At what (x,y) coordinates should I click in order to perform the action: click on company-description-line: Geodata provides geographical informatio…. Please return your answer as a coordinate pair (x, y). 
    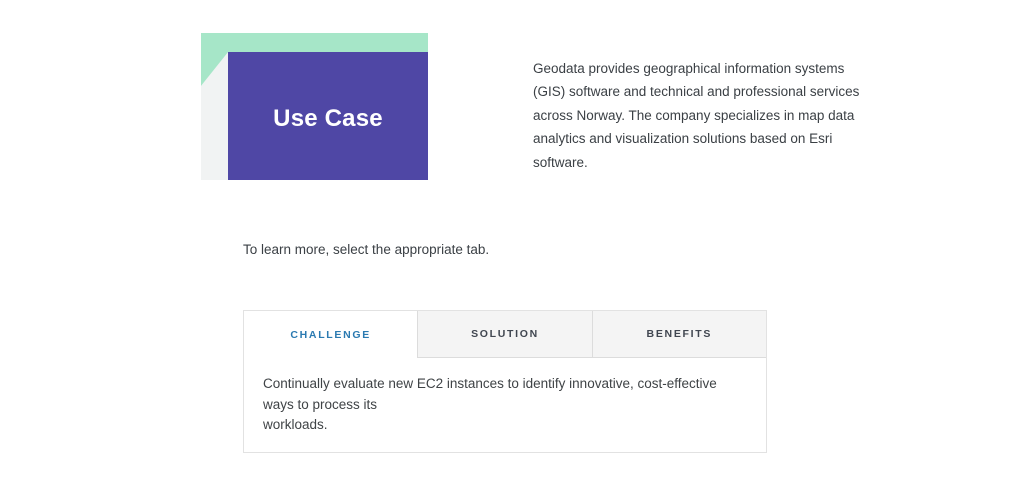
    Looking at the image, I should click on (689, 68).